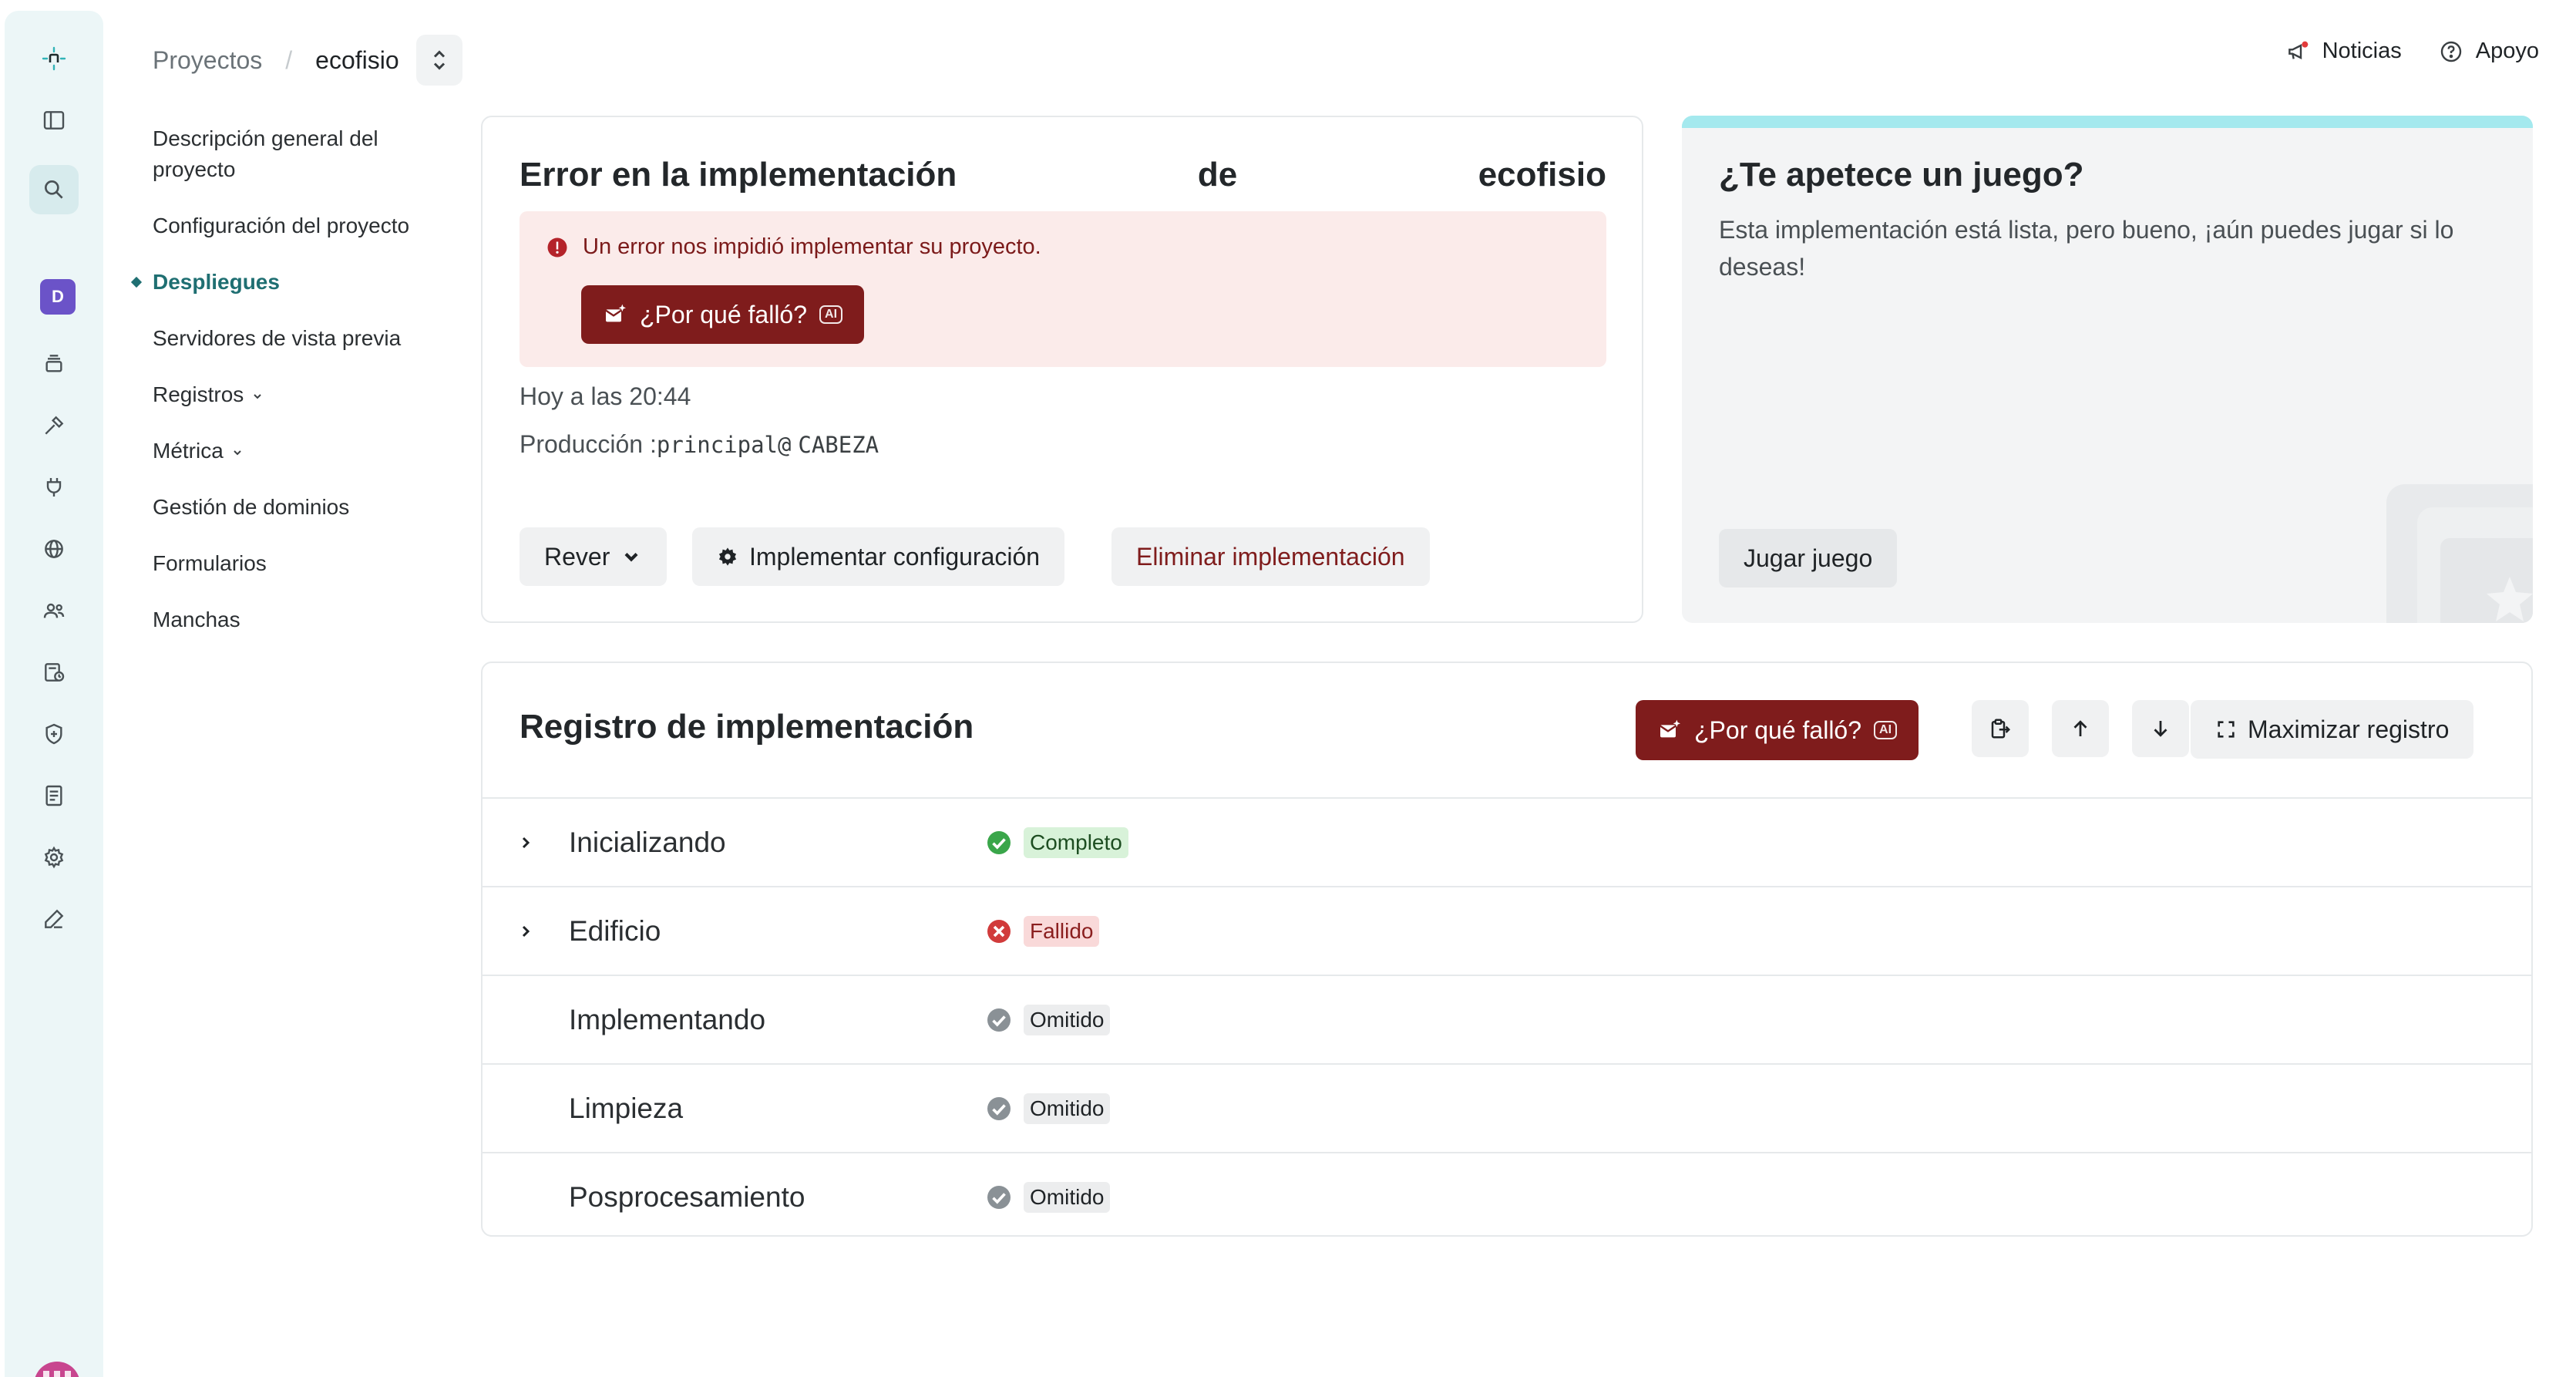 The width and height of the screenshot is (2576, 1377). I want to click on news-button: Noticias, so click(2343, 52).